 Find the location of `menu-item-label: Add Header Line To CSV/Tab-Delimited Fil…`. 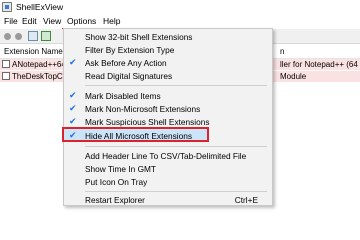

menu-item-label: Add Header Line To CSV/Tab-Delimited Fil… is located at coordinates (166, 156).